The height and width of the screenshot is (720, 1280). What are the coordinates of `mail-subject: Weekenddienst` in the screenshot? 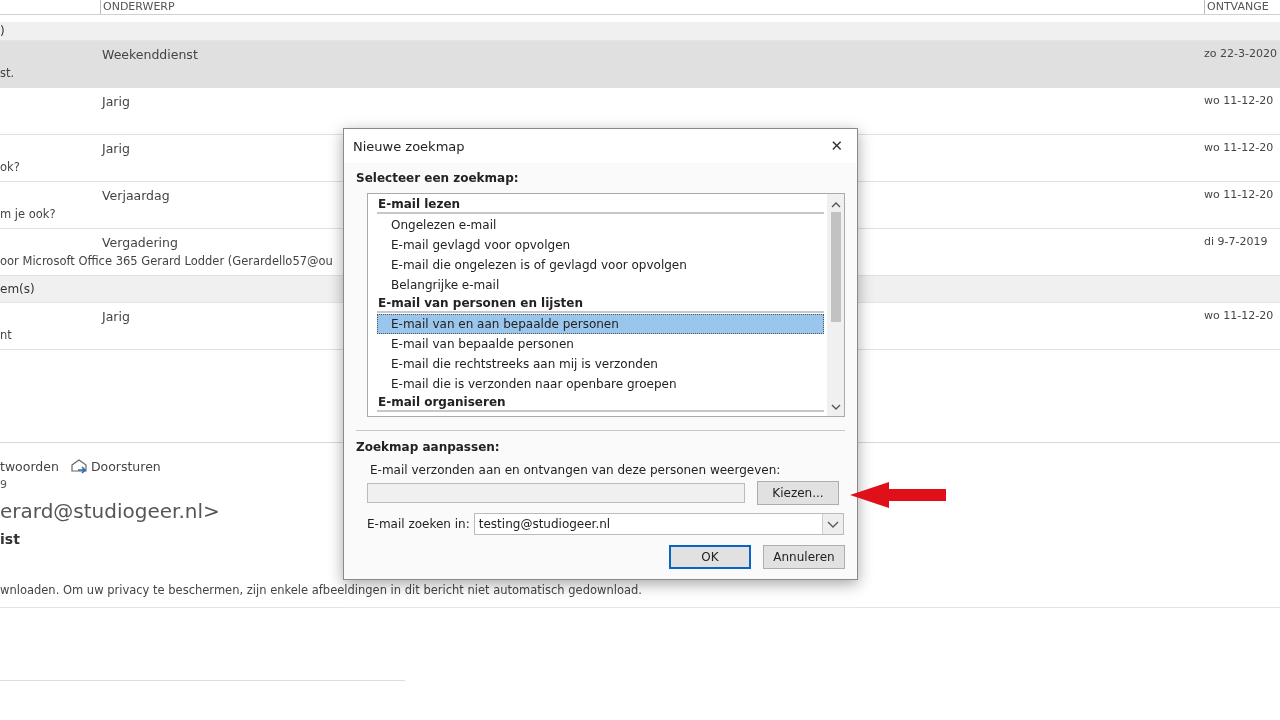 It's located at (150, 54).